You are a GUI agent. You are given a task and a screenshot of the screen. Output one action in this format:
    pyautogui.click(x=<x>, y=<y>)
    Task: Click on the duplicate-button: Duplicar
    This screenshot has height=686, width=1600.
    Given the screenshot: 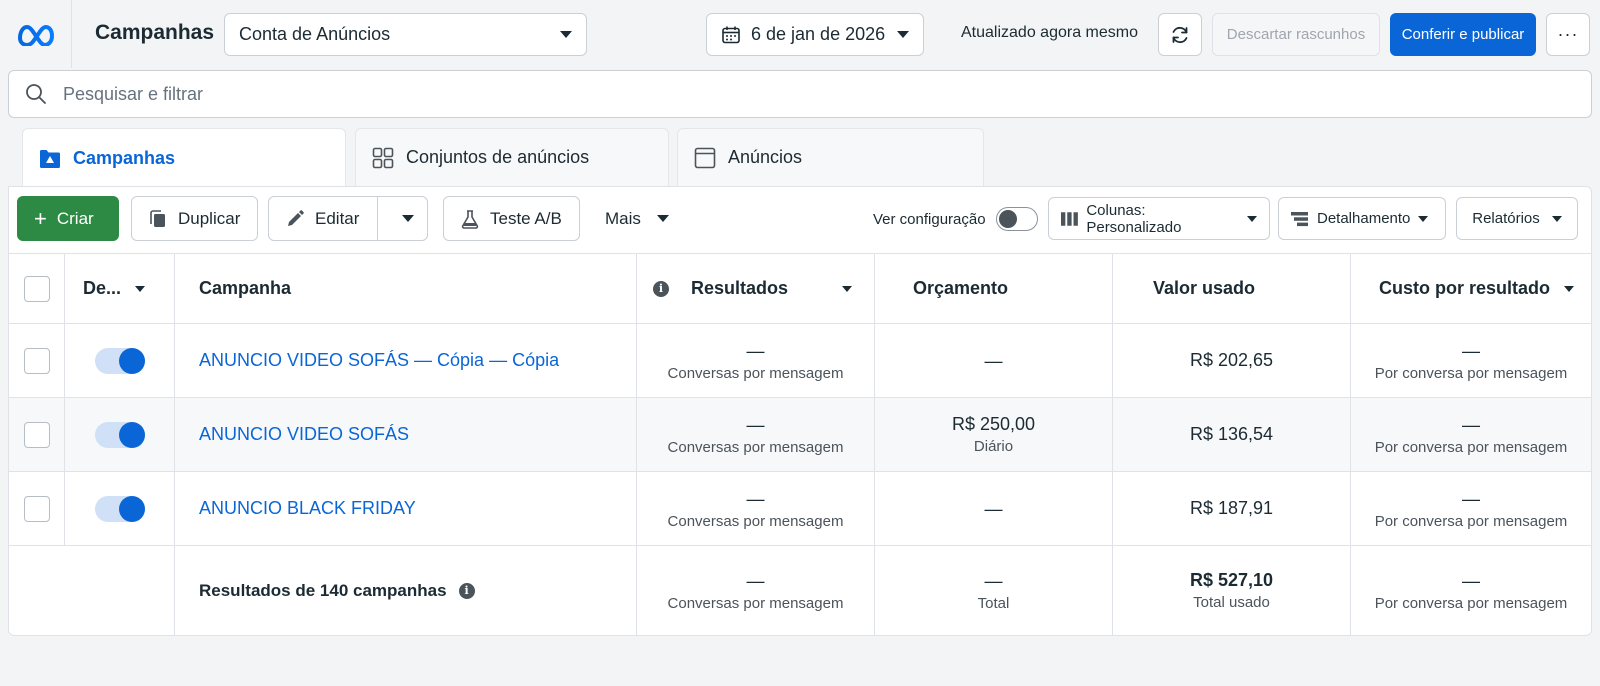 What is the action you would take?
    pyautogui.click(x=194, y=218)
    